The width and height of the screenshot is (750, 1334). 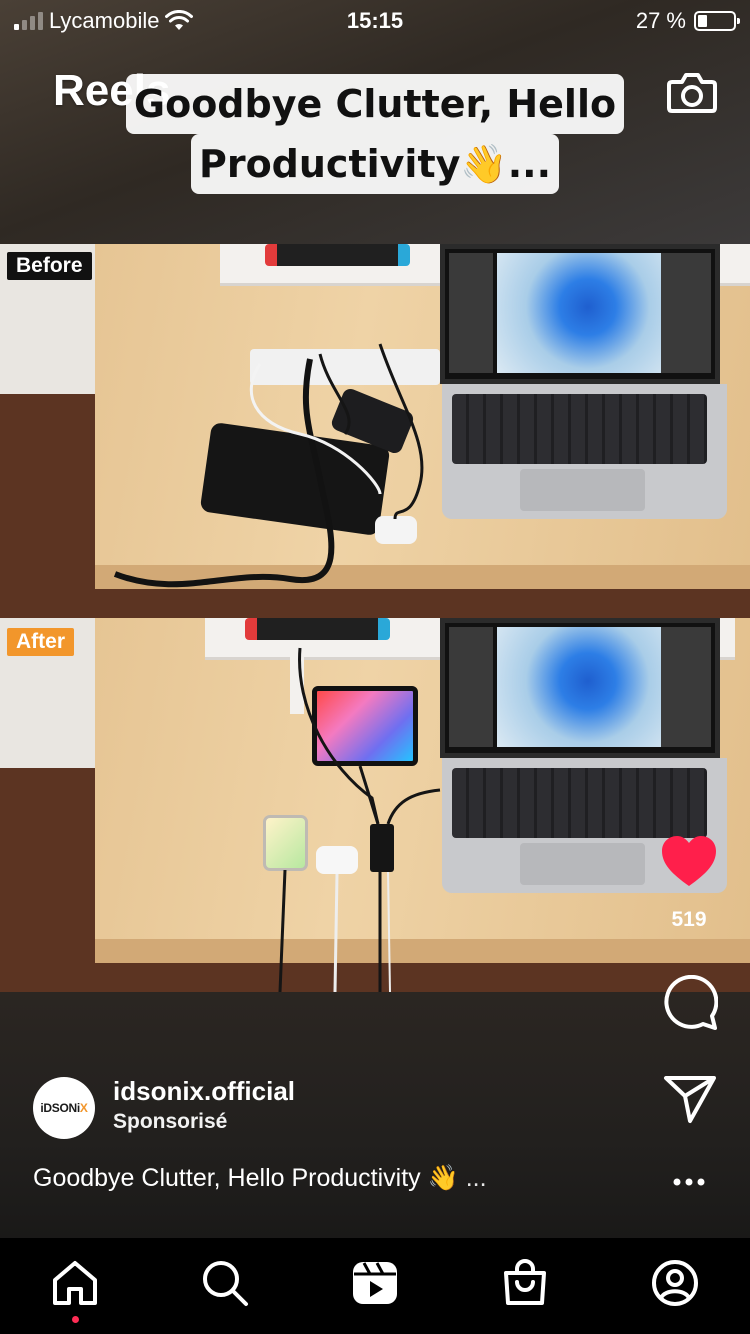 I want to click on like-count: 519, so click(x=689, y=920).